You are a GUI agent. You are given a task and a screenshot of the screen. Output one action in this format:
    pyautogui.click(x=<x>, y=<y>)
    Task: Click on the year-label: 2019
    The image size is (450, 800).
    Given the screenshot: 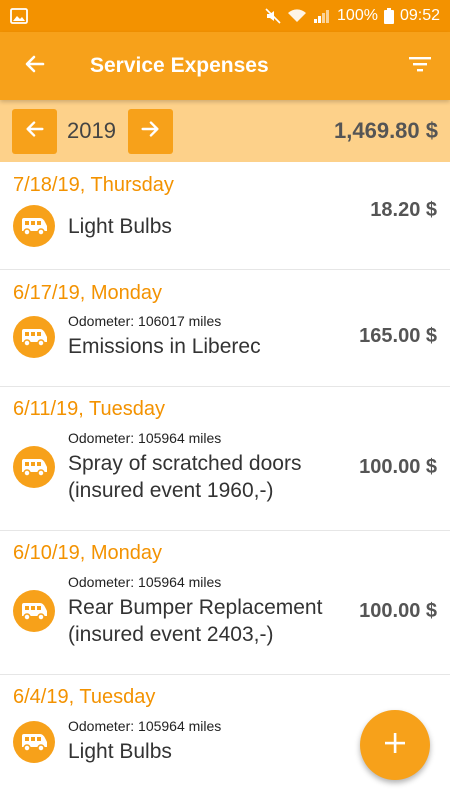 What is the action you would take?
    pyautogui.click(x=91, y=130)
    